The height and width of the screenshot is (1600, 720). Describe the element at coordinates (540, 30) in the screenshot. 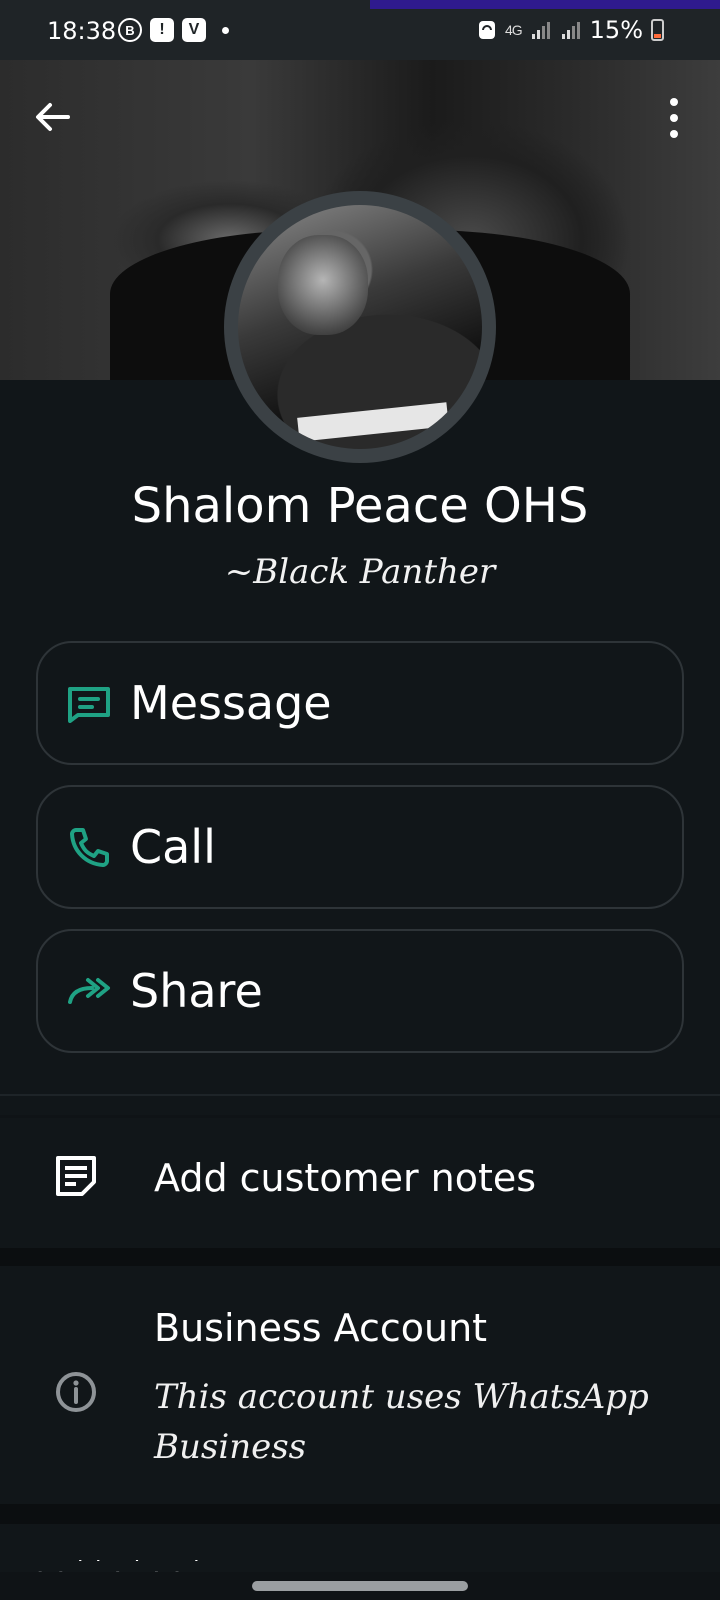

I see `signal-1-icon` at that location.